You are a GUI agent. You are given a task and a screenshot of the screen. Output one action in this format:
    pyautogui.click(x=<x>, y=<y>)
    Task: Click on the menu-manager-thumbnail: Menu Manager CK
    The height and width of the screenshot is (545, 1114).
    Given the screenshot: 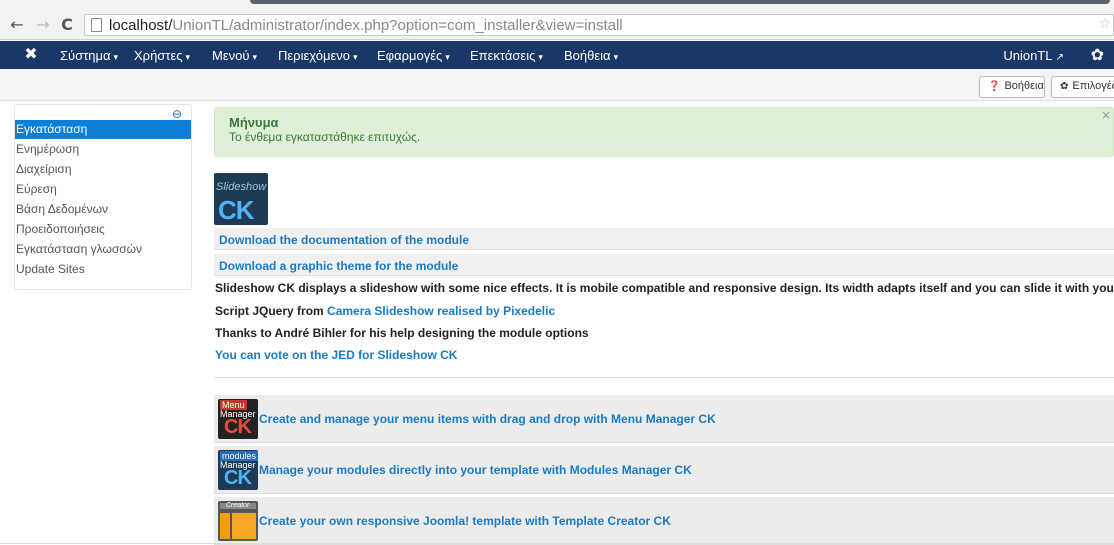 What is the action you would take?
    pyautogui.click(x=238, y=419)
    